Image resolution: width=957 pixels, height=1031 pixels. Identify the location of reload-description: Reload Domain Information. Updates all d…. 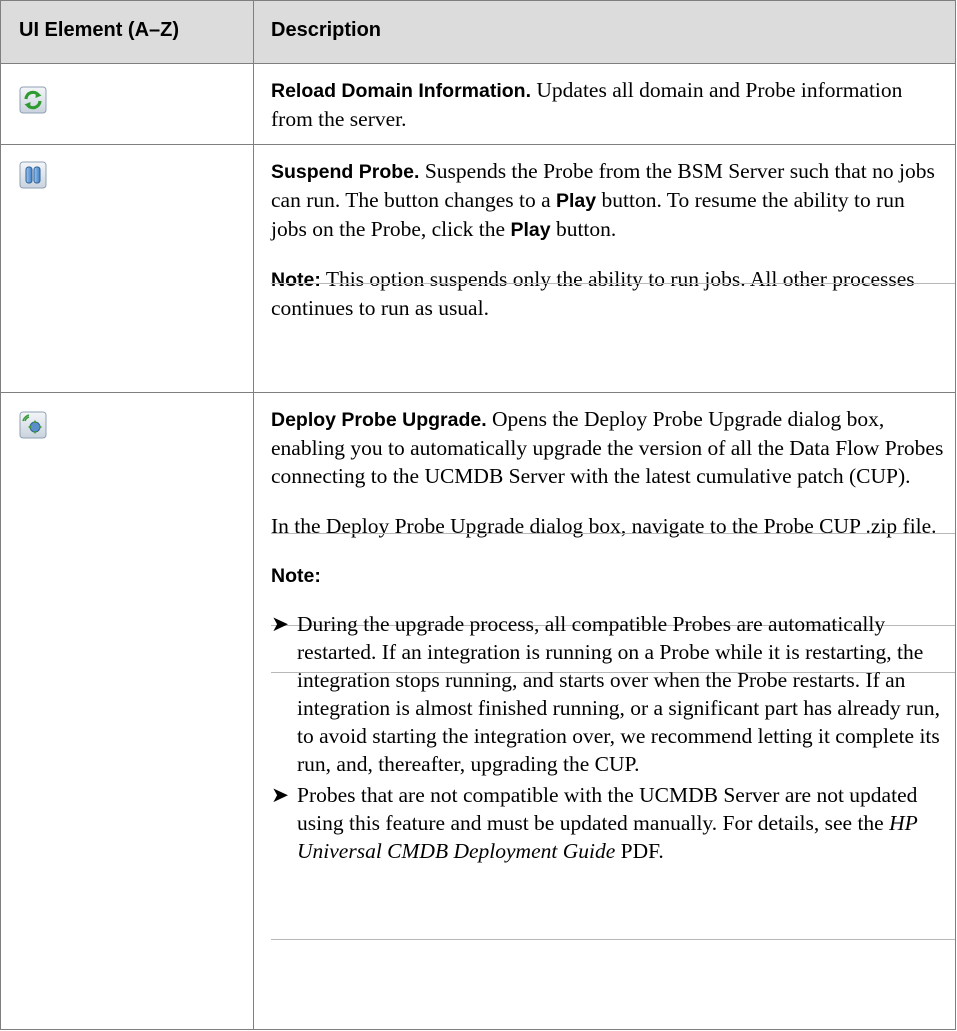
(608, 104).